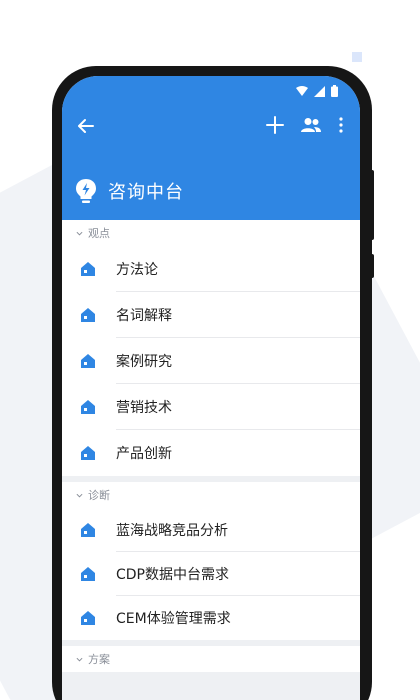  Describe the element at coordinates (238, 315) in the screenshot. I see `list-item-label: 名词解释` at that location.